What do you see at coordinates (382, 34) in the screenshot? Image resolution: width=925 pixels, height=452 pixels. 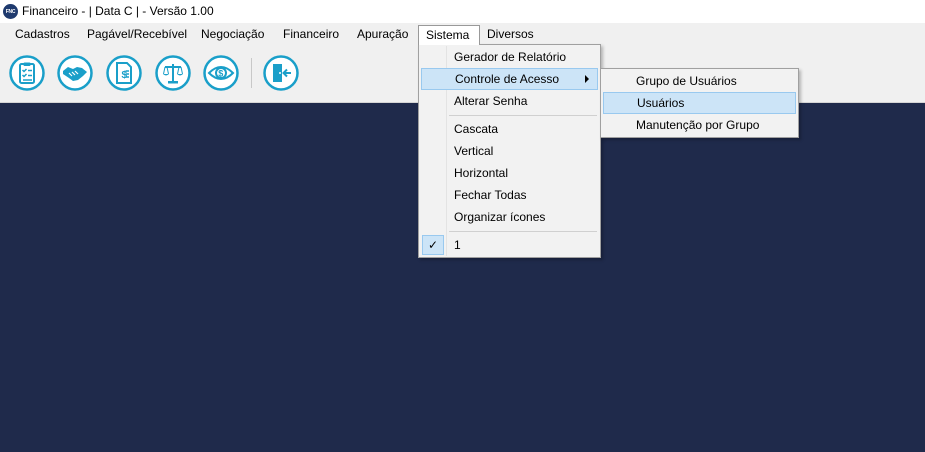 I see `menu-apuracao: Apuração` at bounding box center [382, 34].